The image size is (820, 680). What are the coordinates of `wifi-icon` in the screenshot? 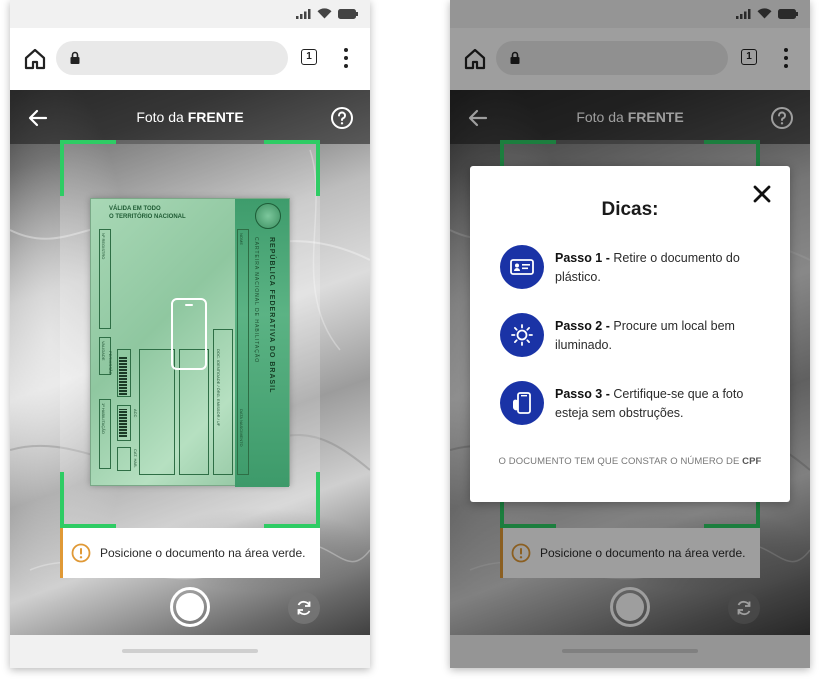 It's located at (324, 13).